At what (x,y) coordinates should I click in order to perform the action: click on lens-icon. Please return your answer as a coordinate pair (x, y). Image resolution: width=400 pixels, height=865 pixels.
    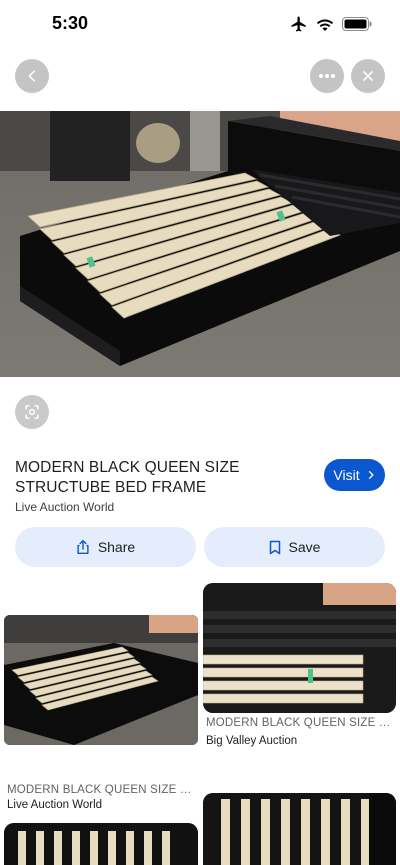
    Looking at the image, I should click on (32, 412).